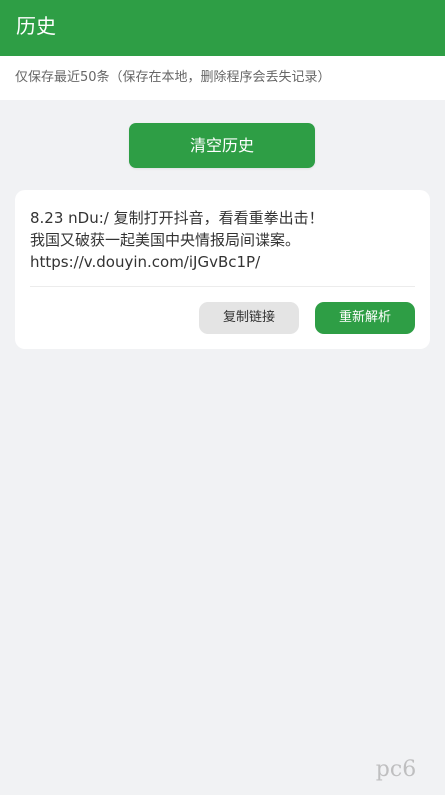 The image size is (445, 795). What do you see at coordinates (145, 262) in the screenshot?
I see `history-item-link: https://v.douyin.com/iJGvBc1P/` at bounding box center [145, 262].